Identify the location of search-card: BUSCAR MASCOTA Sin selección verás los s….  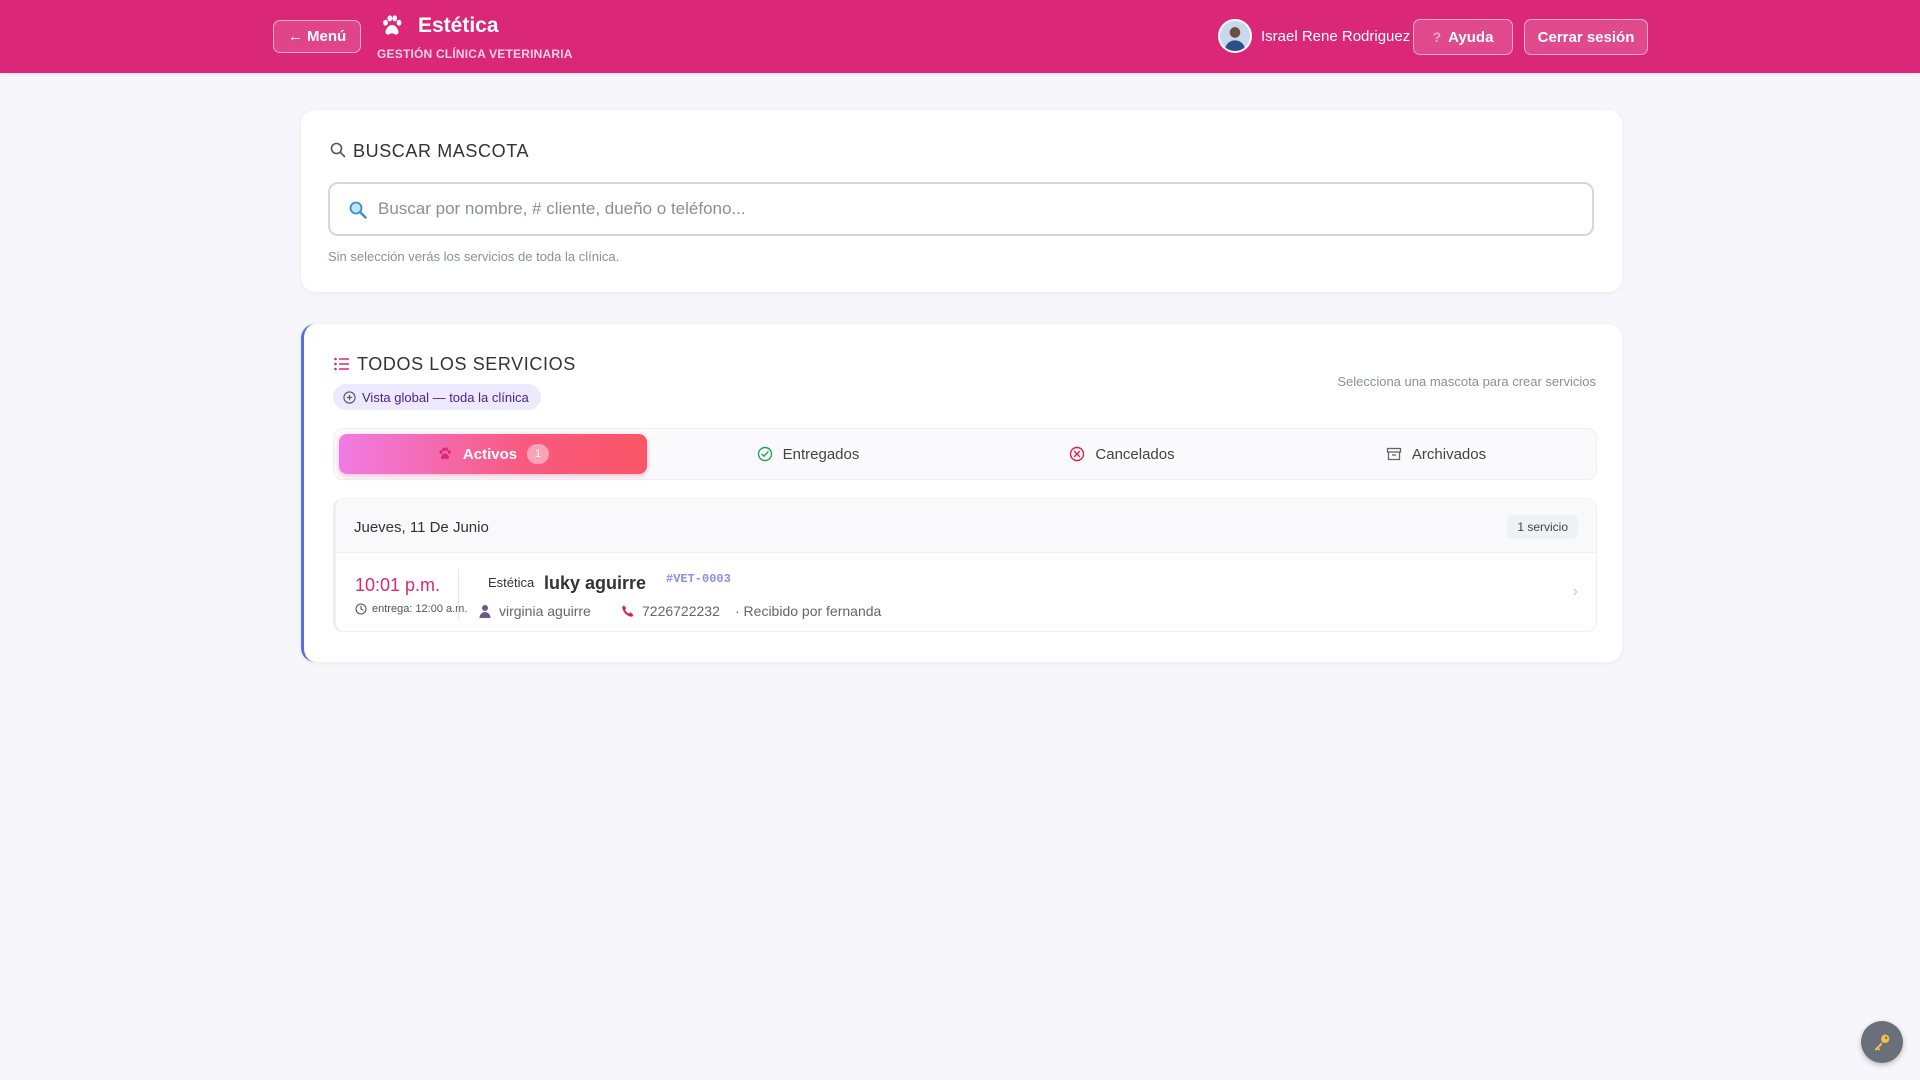
(961, 201).